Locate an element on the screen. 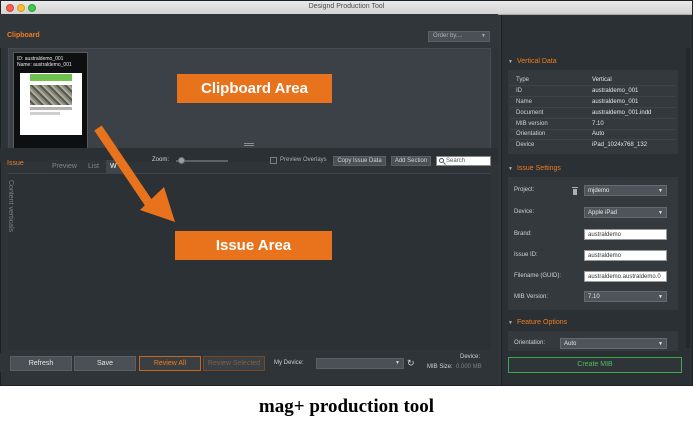 The width and height of the screenshot is (693, 423). clipboard-area-annotation: Clipboard Area is located at coordinates (254, 88).